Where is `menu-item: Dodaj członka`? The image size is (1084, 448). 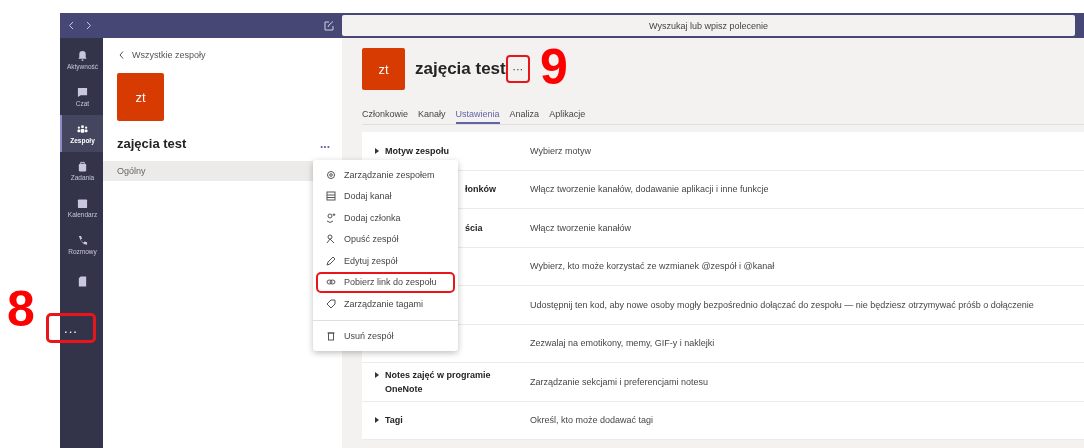 menu-item: Dodaj członka is located at coordinates (385, 218).